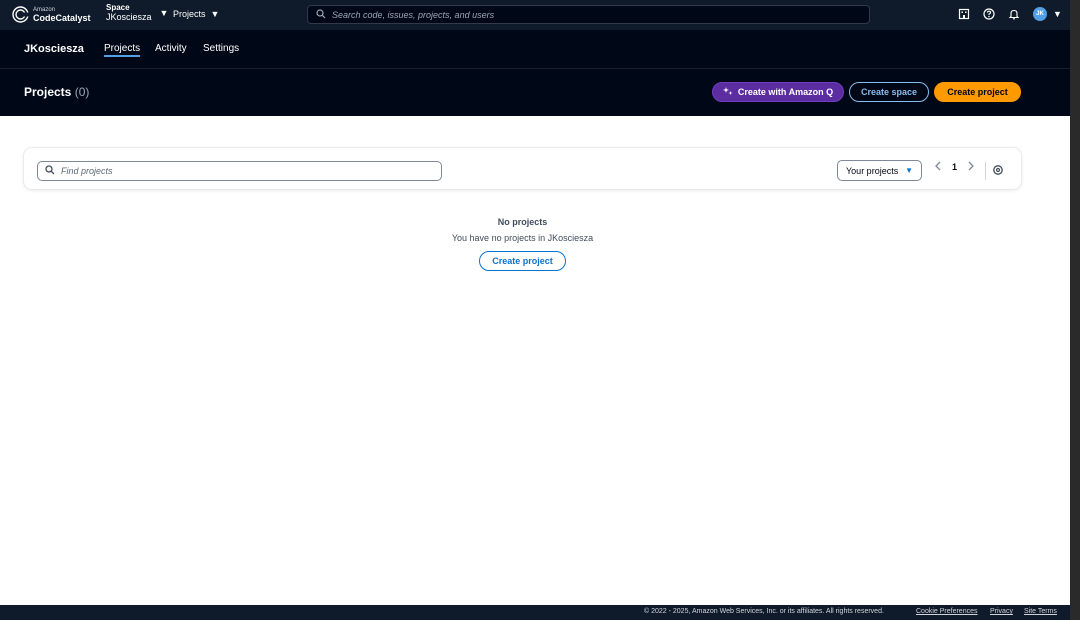 This screenshot has height=620, width=1080. Describe the element at coordinates (1001, 611) in the screenshot. I see `privacy-link: Privacy` at that location.